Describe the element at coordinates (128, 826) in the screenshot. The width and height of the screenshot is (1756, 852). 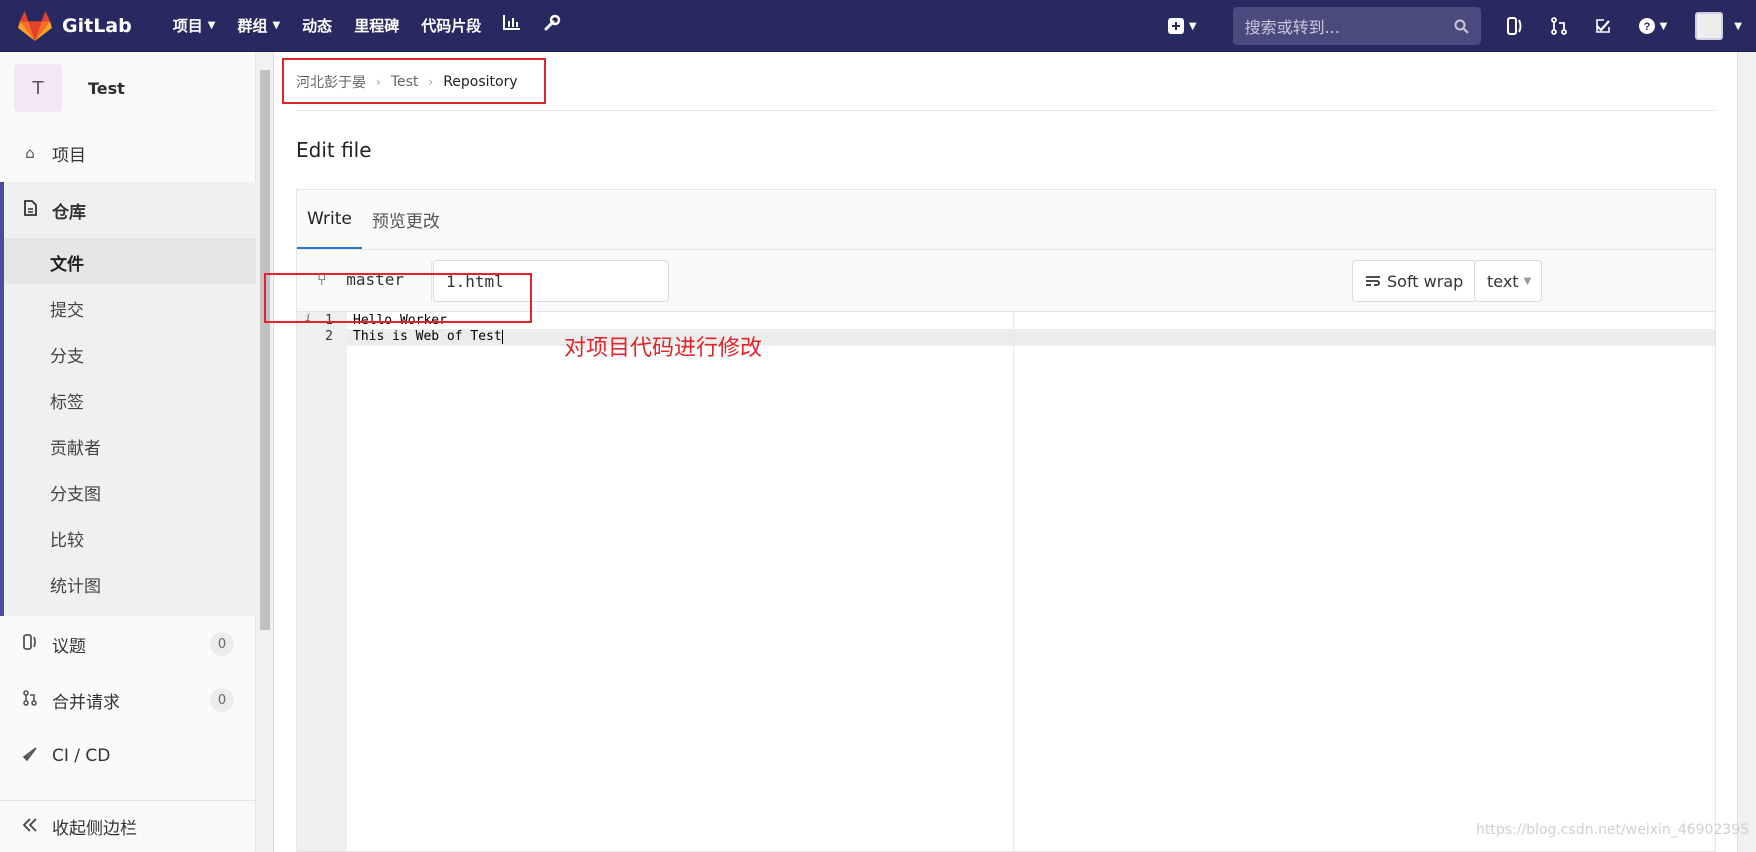
I see `collapse-sidebar-button: 收起侧边栏` at that location.